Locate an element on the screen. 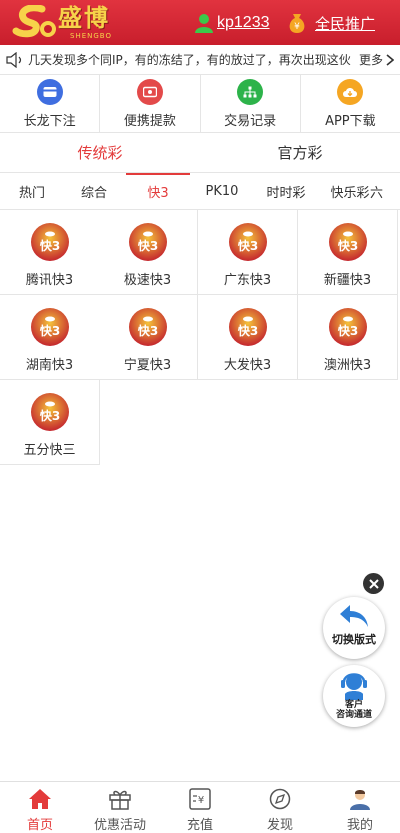 This screenshot has width=400, height=833. service-label-line1: 客户 is located at coordinates (353, 705).